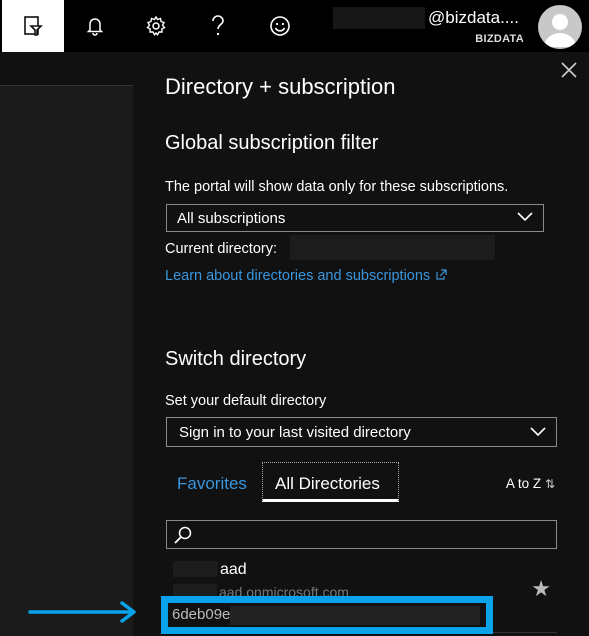 This screenshot has height=636, width=589. I want to click on default-directory-value: Sign in to your last visited directory, so click(295, 432).